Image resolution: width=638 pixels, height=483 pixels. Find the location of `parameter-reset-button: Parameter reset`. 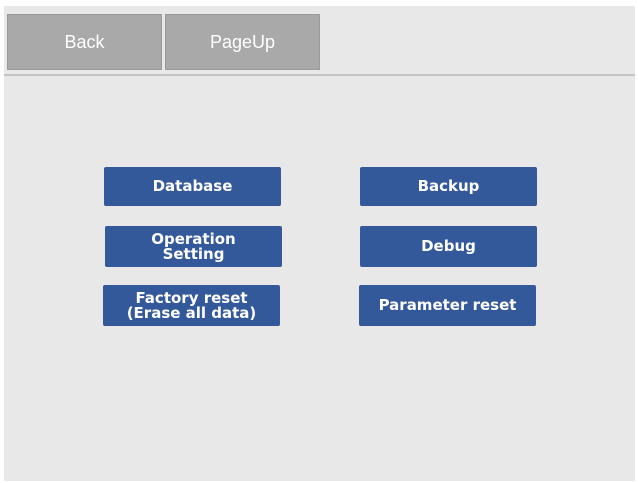

parameter-reset-button: Parameter reset is located at coordinates (447, 305).